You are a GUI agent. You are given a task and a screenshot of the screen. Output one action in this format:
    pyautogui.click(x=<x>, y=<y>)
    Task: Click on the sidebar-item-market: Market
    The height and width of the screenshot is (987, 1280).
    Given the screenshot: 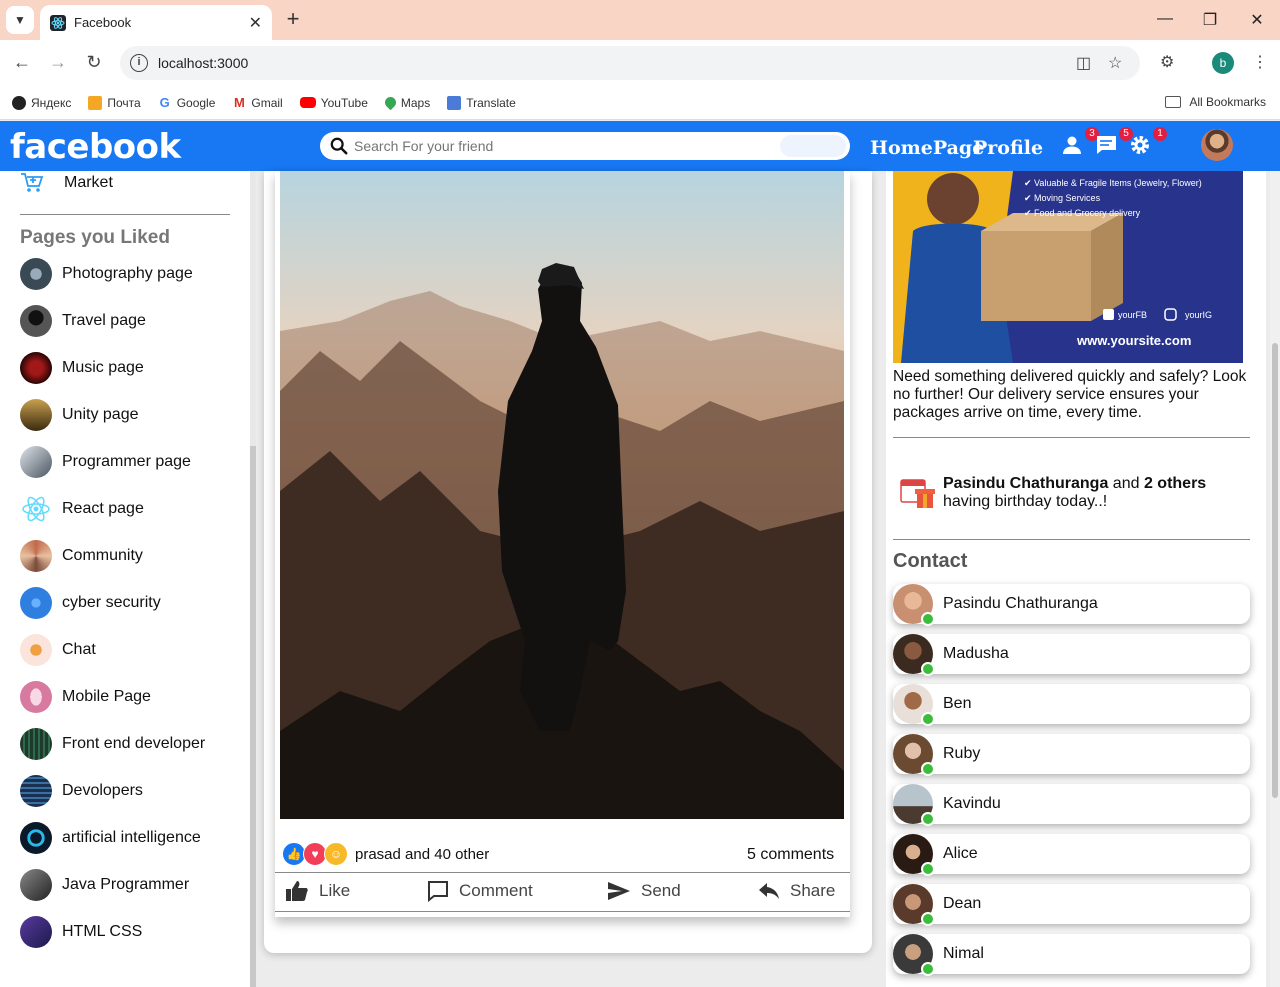 What is the action you would take?
    pyautogui.click(x=66, y=183)
    